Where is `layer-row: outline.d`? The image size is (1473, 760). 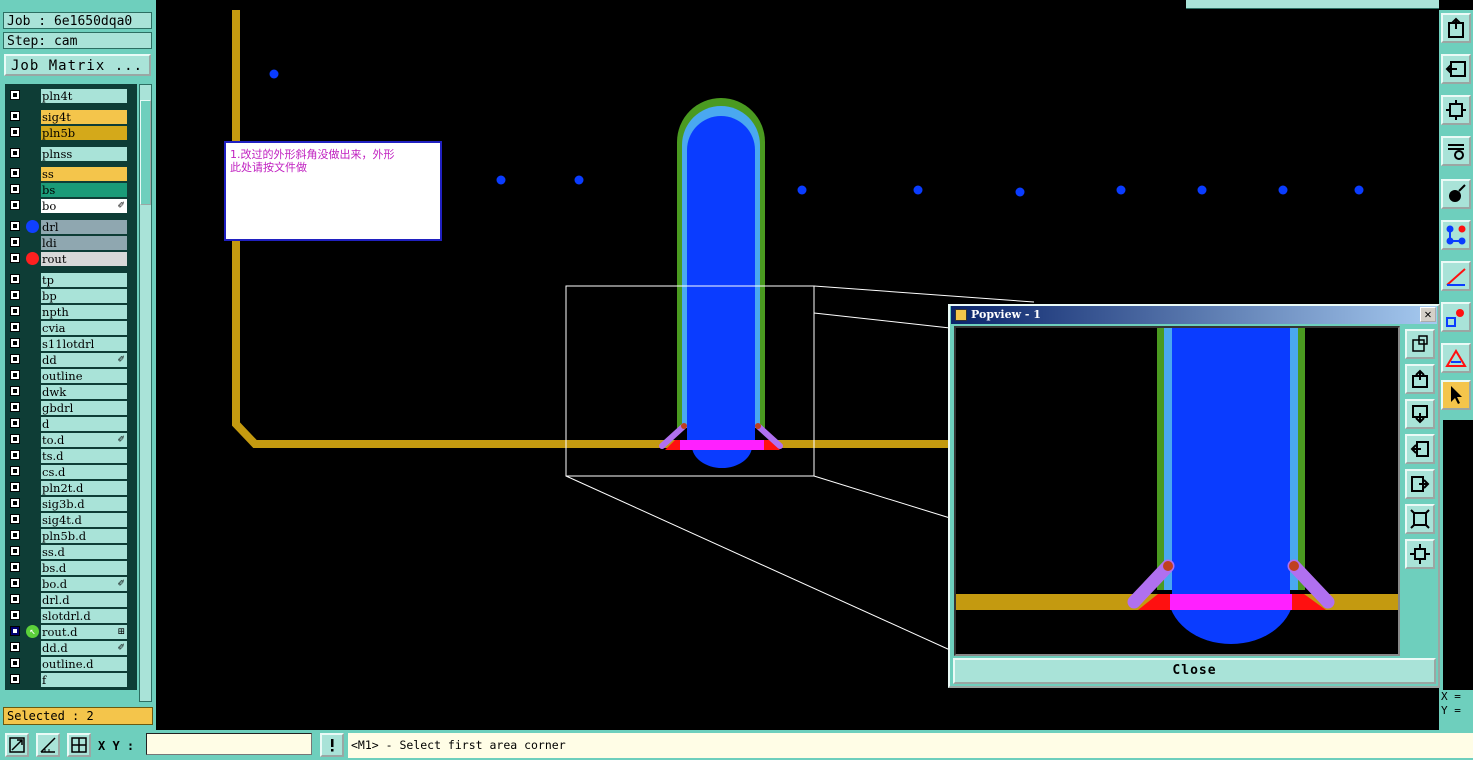 layer-row: outline.d is located at coordinates (71, 664).